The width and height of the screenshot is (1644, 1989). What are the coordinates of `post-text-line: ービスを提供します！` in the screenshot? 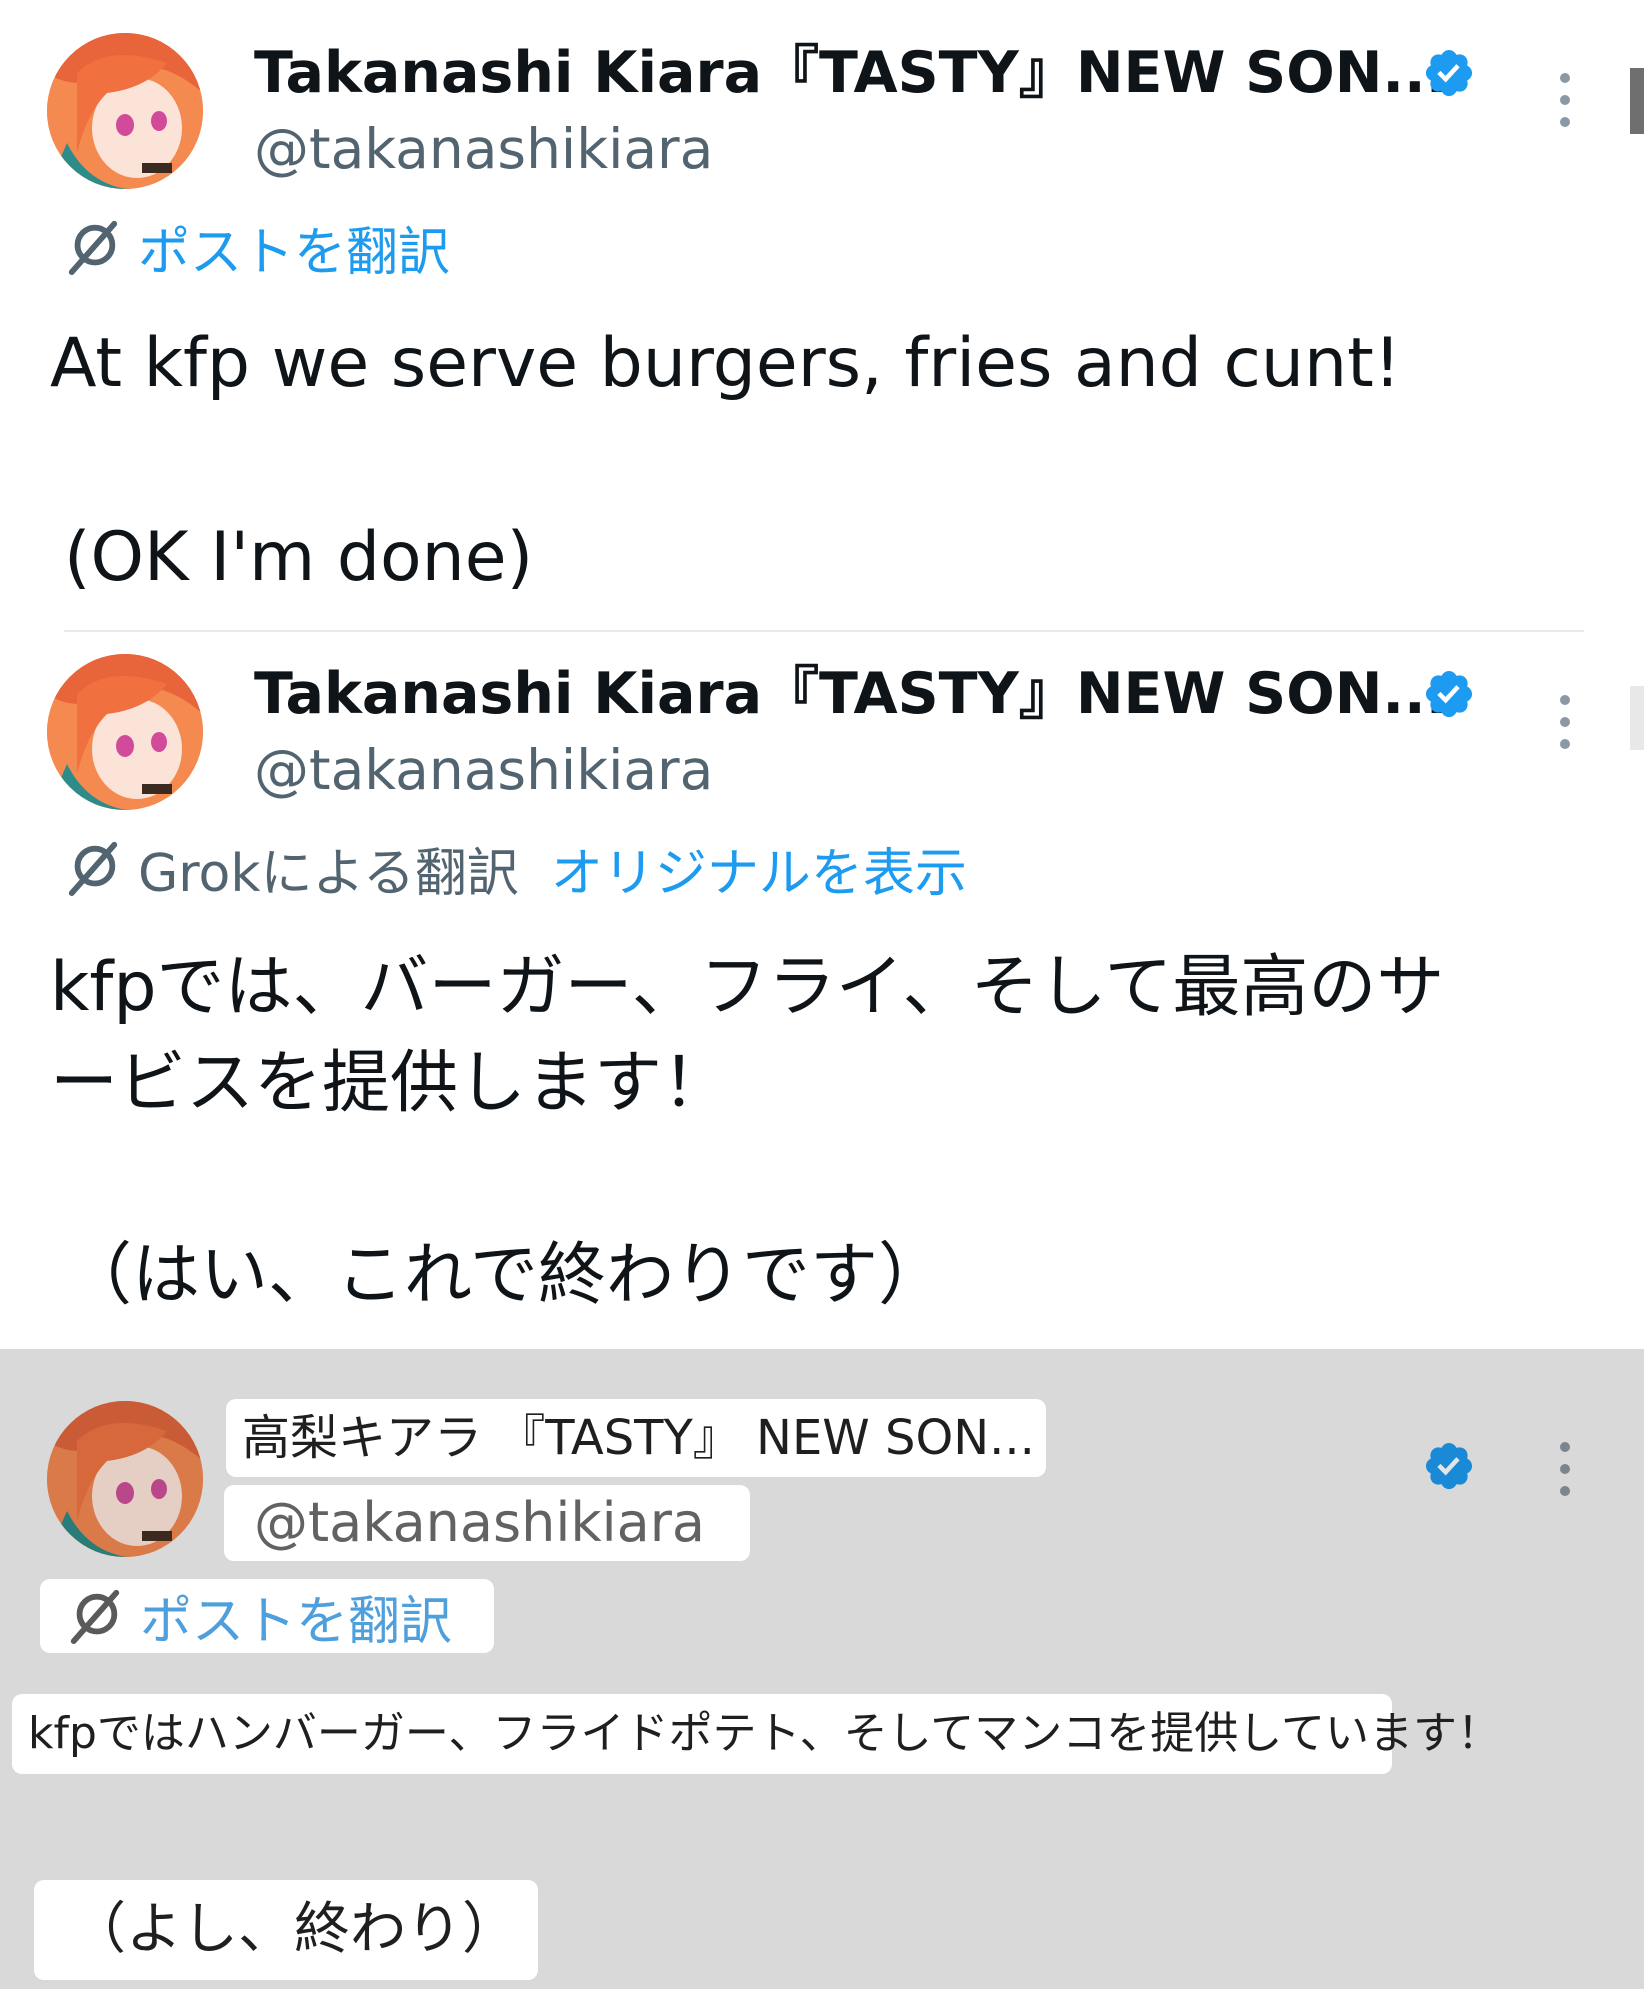 It's located at (390, 1083).